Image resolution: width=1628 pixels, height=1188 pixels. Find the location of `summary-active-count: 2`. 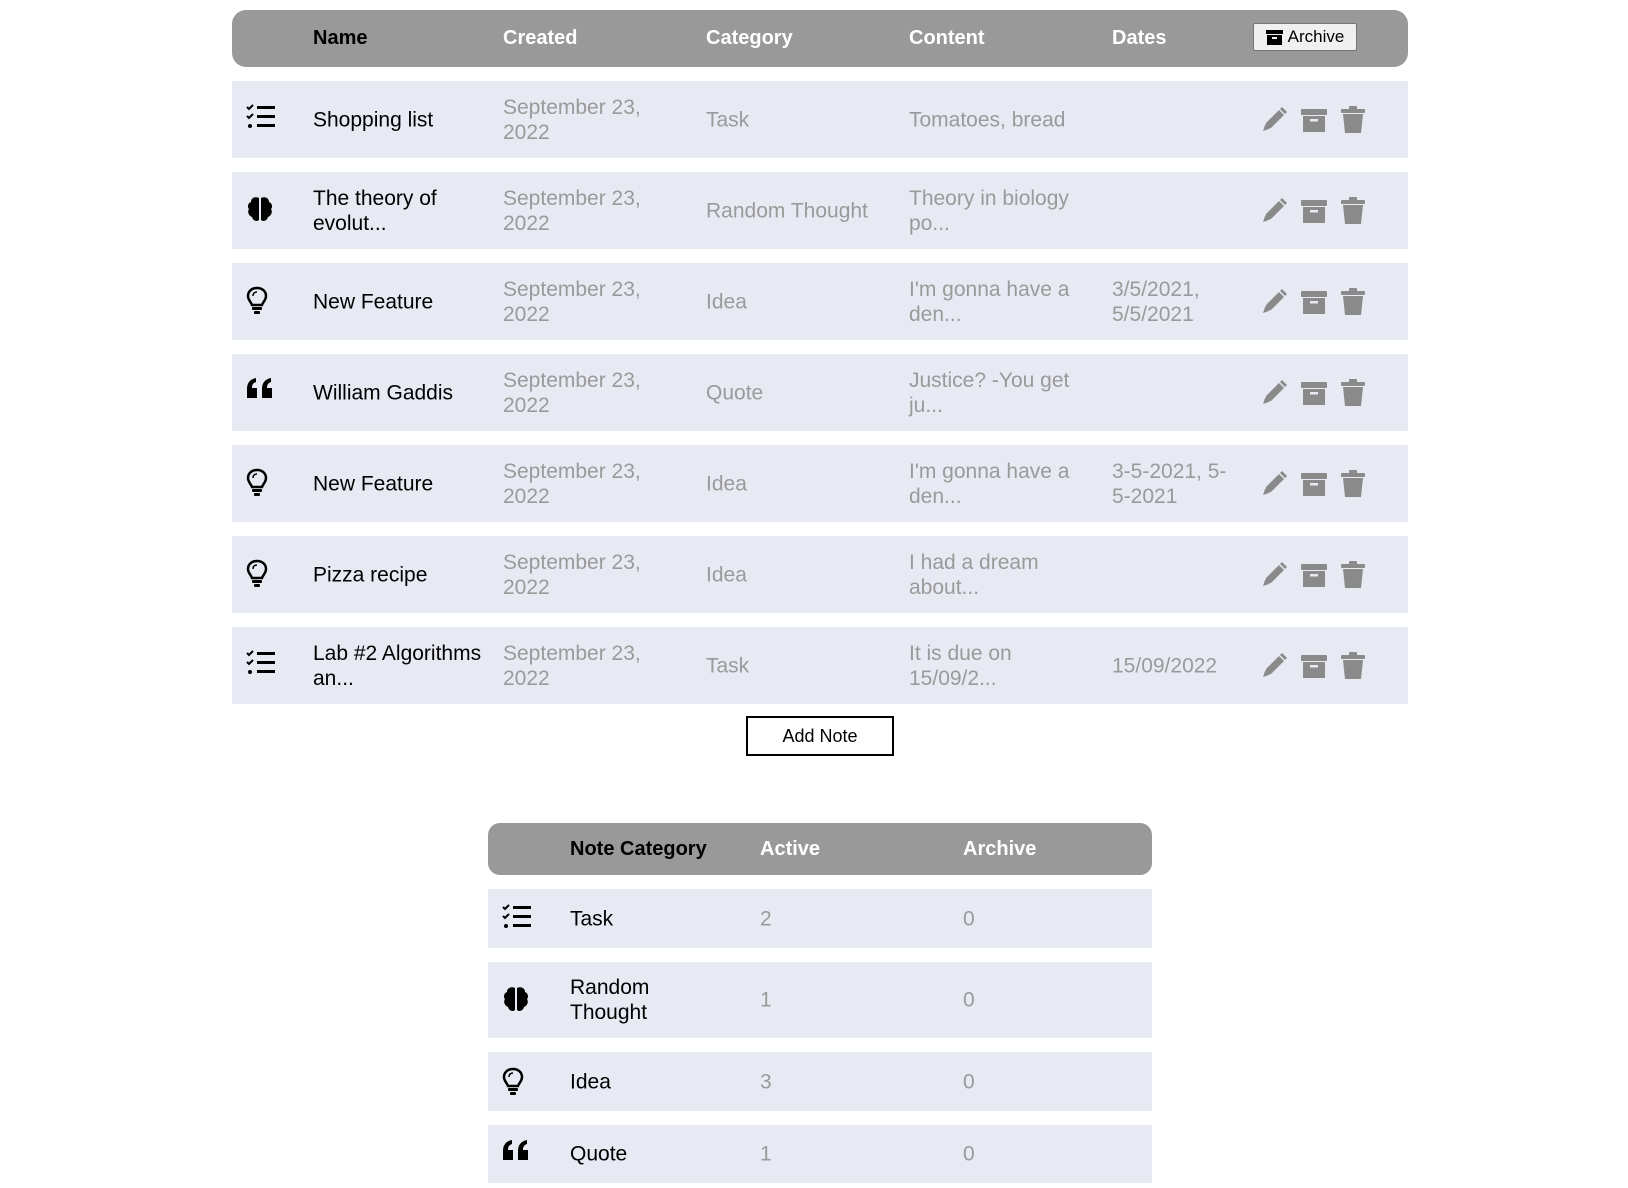

summary-active-count: 2 is located at coordinates (766, 918).